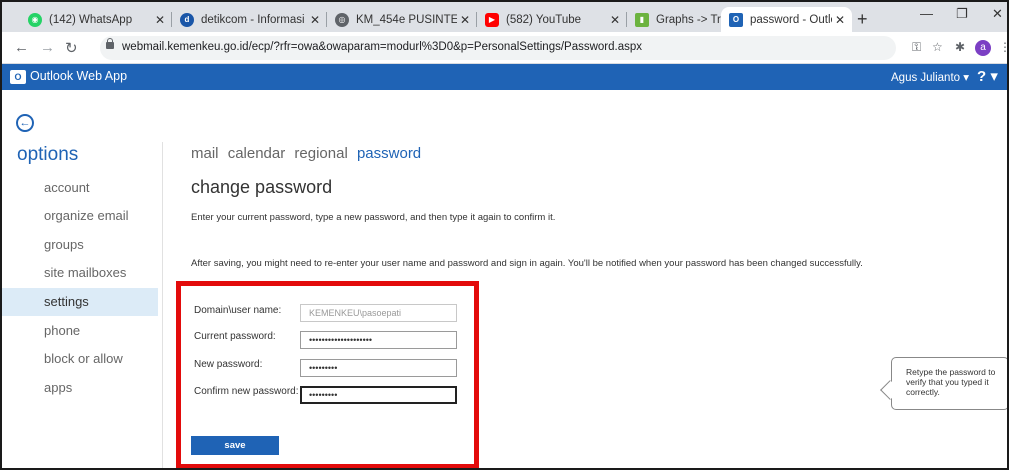  What do you see at coordinates (504, 77) in the screenshot?
I see `owa-header: O Outlook Web App Agus Julianto ▾ ? ▾` at bounding box center [504, 77].